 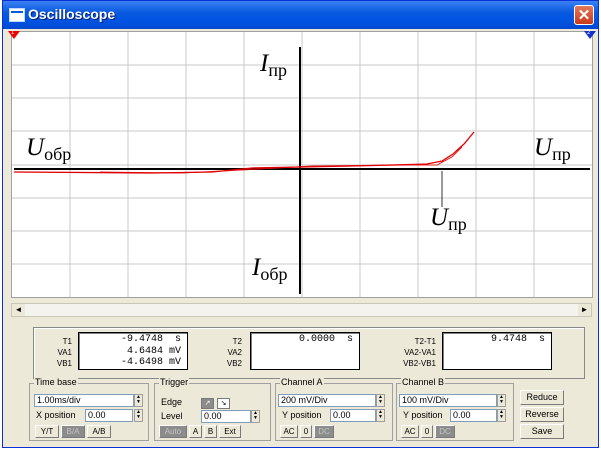 What do you see at coordinates (302, 382) in the screenshot?
I see `channel-a-title: Channel A` at bounding box center [302, 382].